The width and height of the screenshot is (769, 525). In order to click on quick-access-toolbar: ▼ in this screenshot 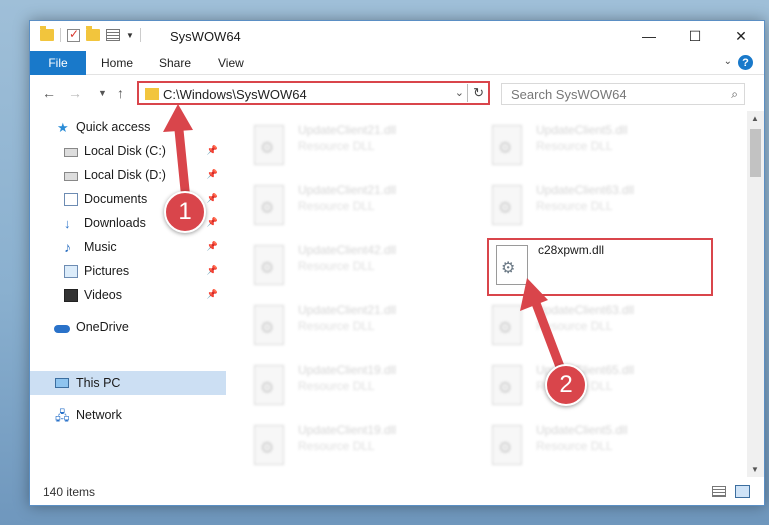, I will do `click(90, 34)`.